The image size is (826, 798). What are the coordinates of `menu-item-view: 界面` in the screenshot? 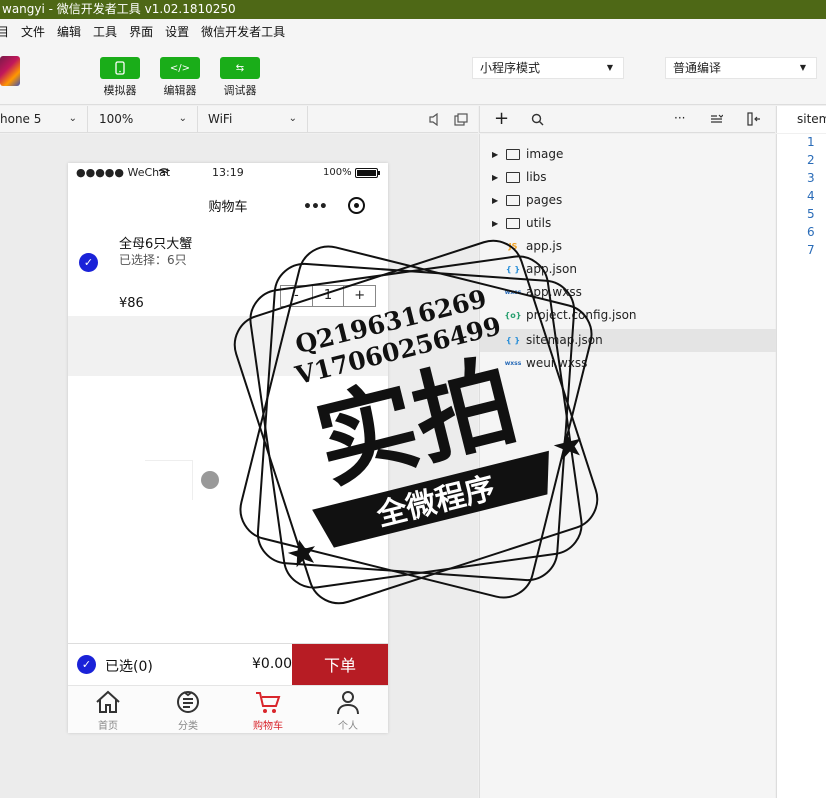 It's located at (141, 31).